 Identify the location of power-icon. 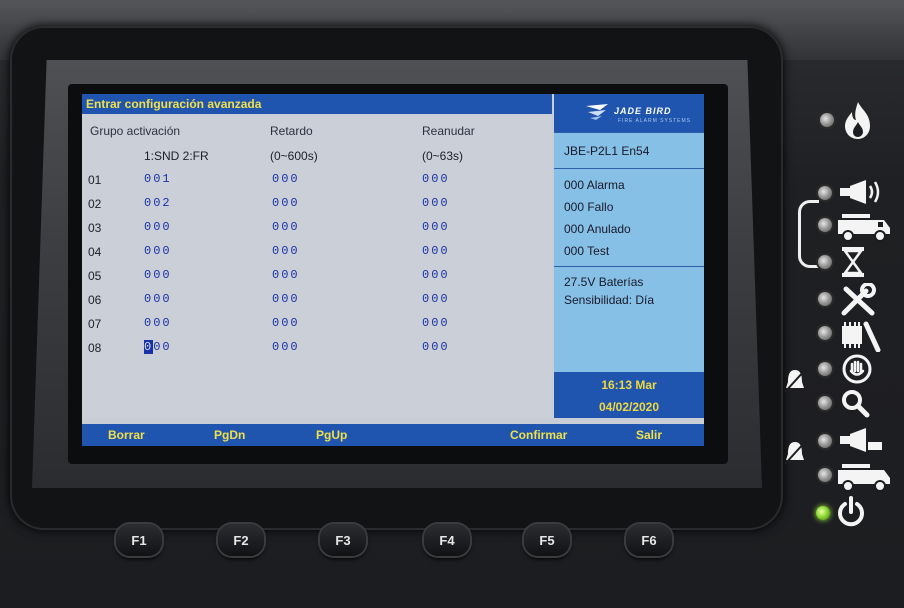
(851, 511).